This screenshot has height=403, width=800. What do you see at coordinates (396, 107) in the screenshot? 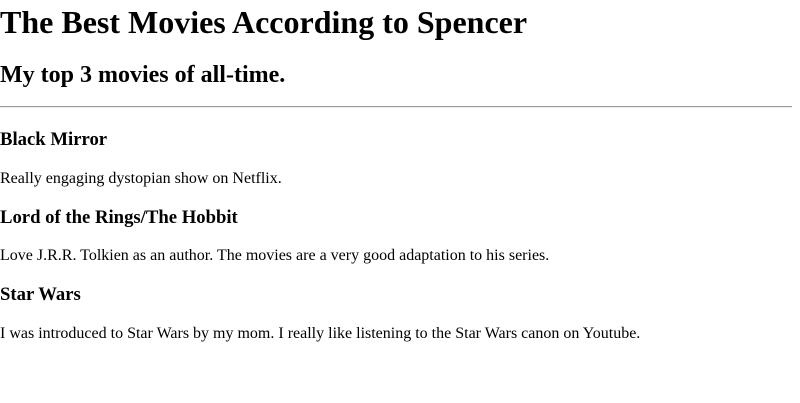
I see `section-divider` at bounding box center [396, 107].